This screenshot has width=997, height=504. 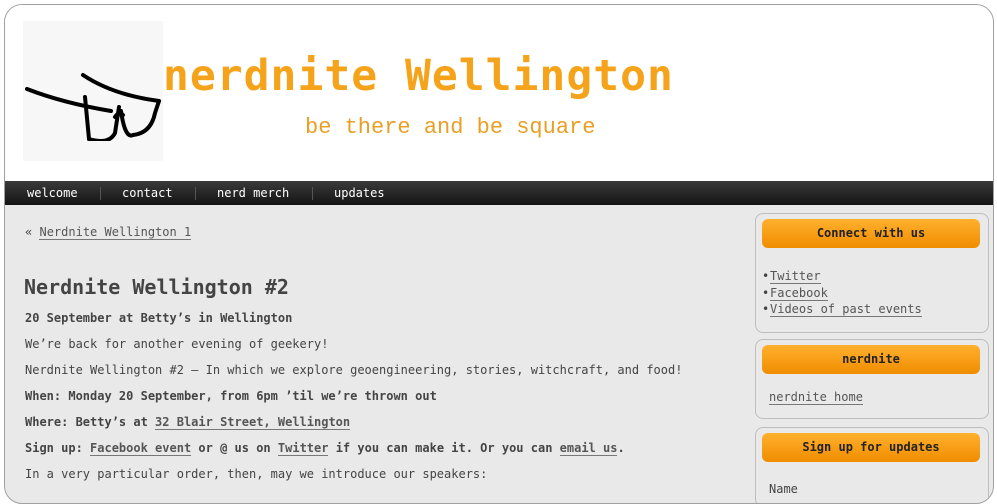 What do you see at coordinates (147, 193) in the screenshot?
I see `nav-item-contact: contact` at bounding box center [147, 193].